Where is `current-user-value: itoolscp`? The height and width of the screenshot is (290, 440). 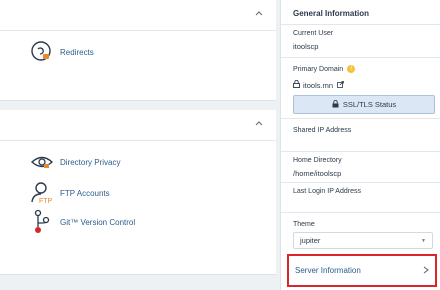 current-user-value: itoolscp is located at coordinates (306, 46).